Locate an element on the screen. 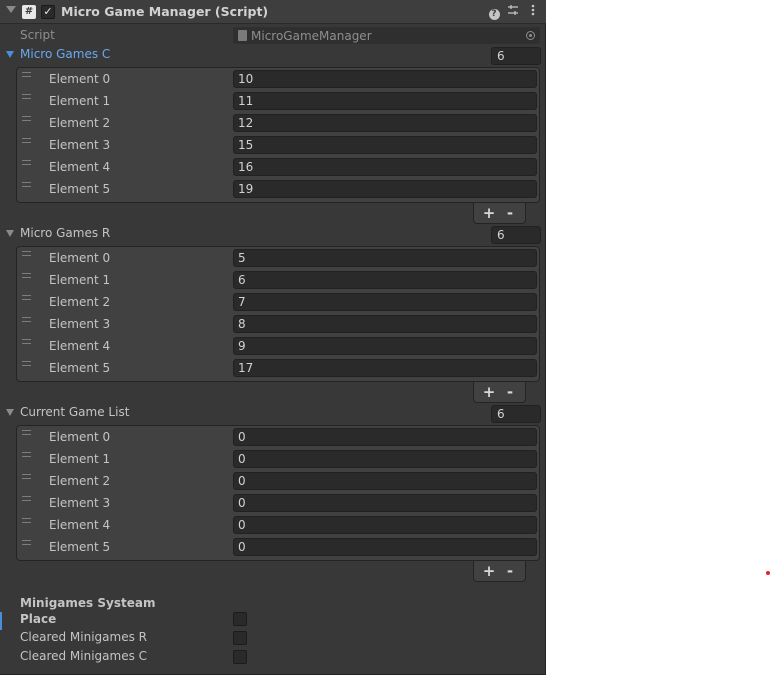 This screenshot has height=676, width=771. micro-games-r-title: Micro Games R is located at coordinates (65, 233).